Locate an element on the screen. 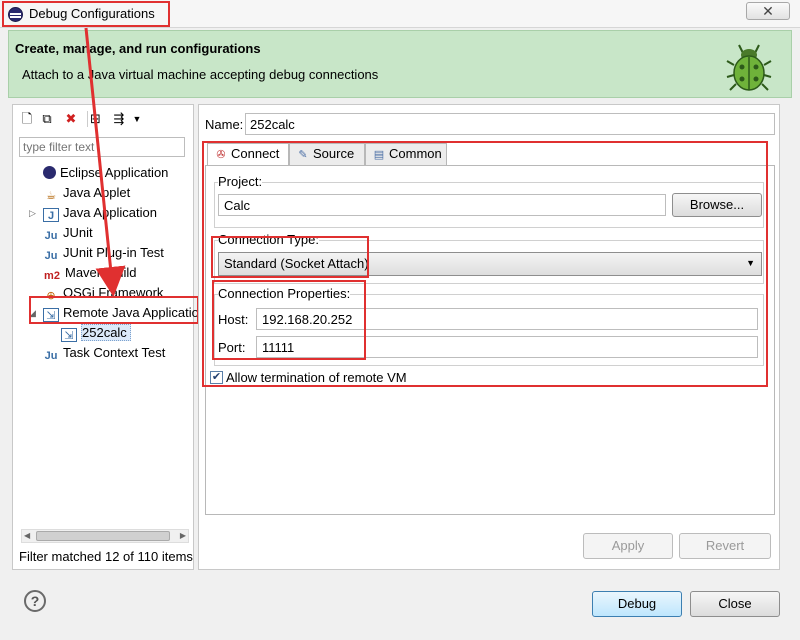 This screenshot has height=640, width=800. tree-item-task-context-test: Ju Task Context Test is located at coordinates (104, 353).